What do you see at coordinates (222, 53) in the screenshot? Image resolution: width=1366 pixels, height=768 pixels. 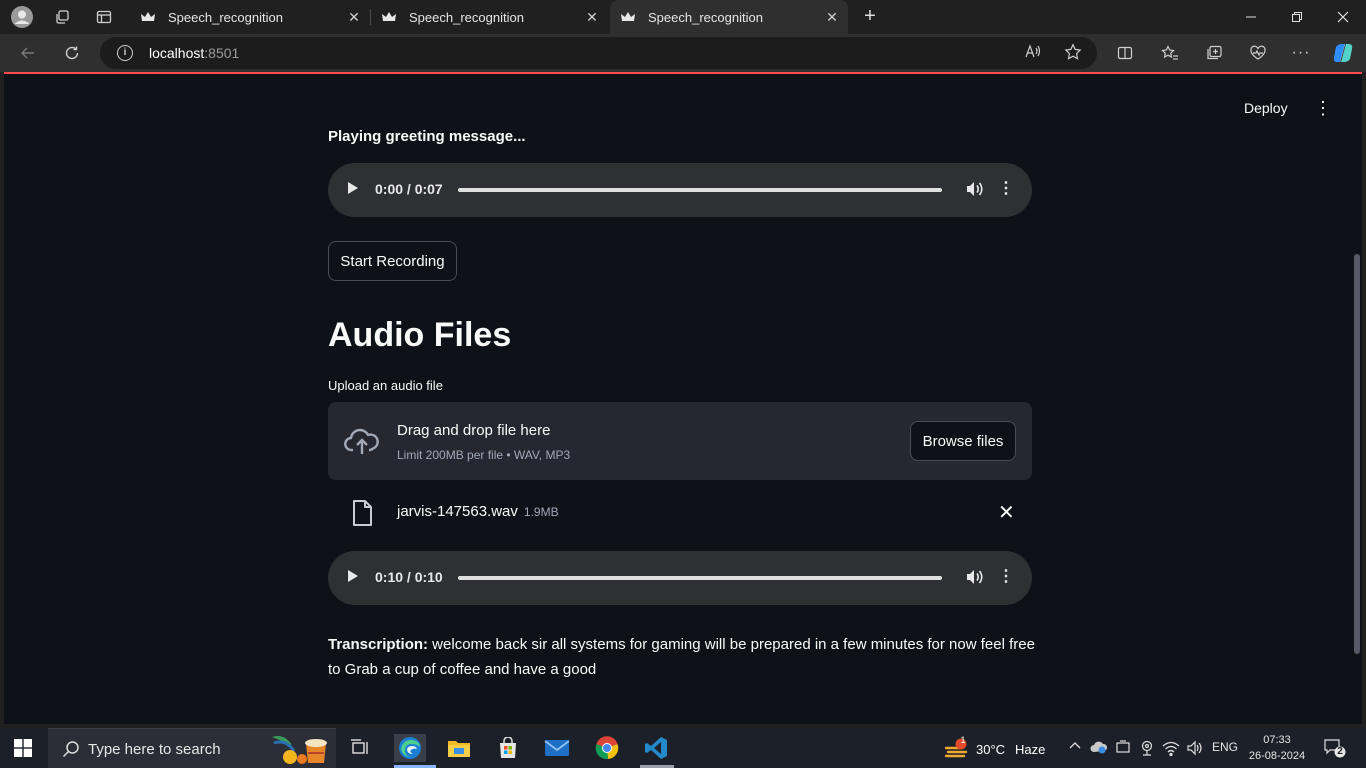 I see `url-port: :8501` at bounding box center [222, 53].